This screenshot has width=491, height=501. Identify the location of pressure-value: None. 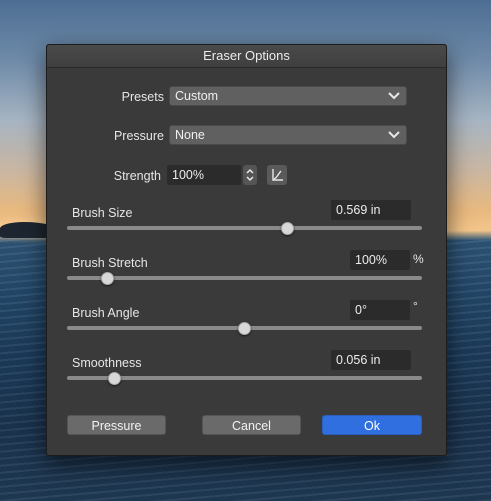
(190, 135).